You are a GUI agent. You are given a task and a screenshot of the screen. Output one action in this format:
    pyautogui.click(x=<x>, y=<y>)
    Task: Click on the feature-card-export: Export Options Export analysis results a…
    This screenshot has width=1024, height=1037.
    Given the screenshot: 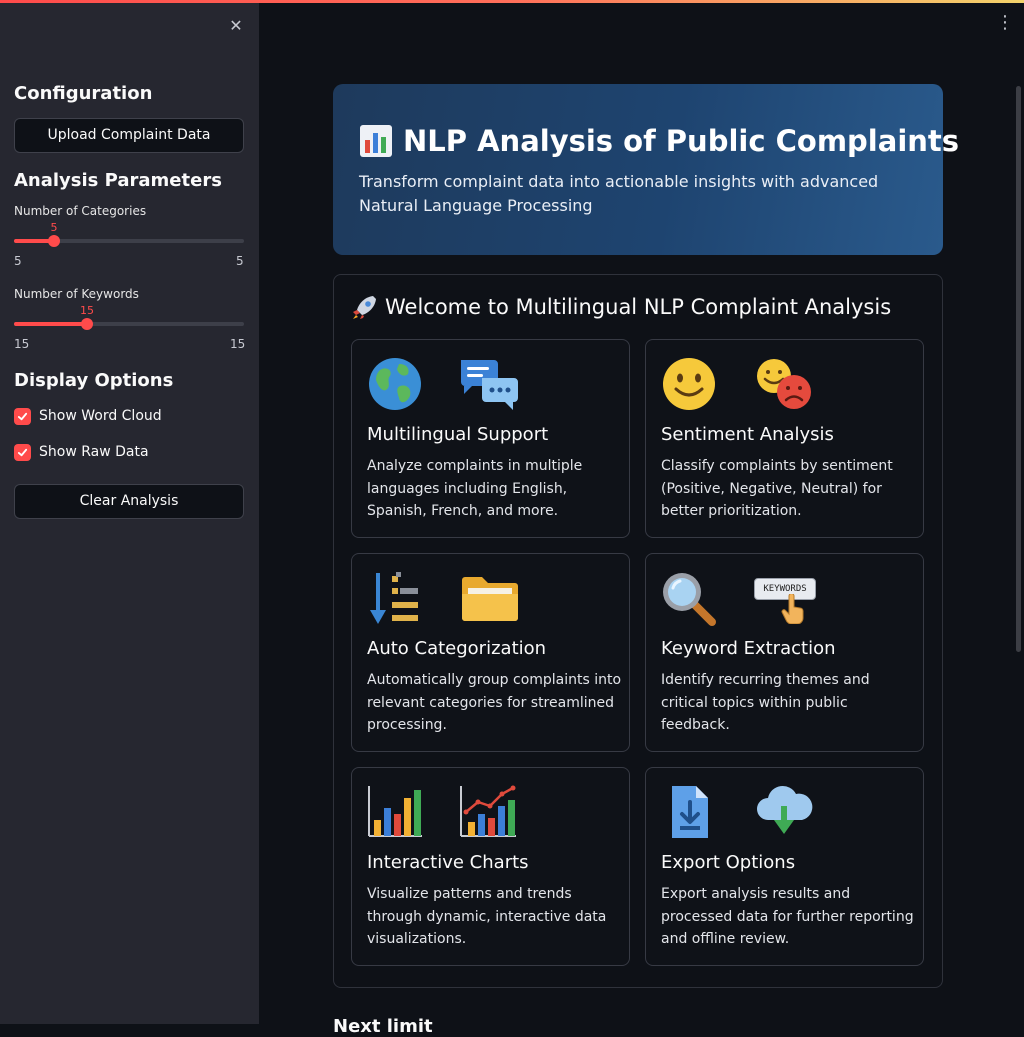 What is the action you would take?
    pyautogui.click(x=784, y=866)
    